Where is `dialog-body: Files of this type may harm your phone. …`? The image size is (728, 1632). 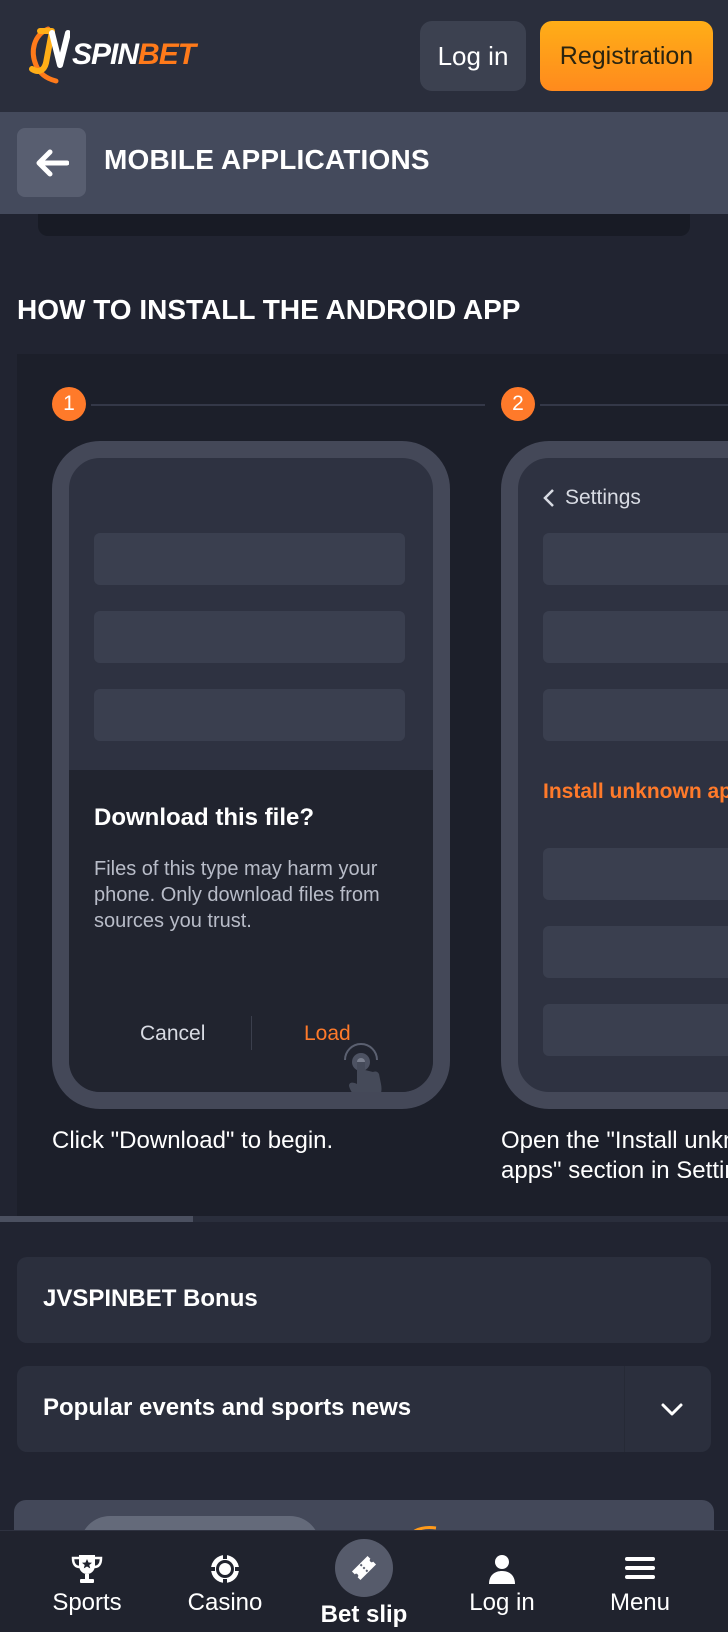 dialog-body: Files of this type may harm your phone. … is located at coordinates (237, 895).